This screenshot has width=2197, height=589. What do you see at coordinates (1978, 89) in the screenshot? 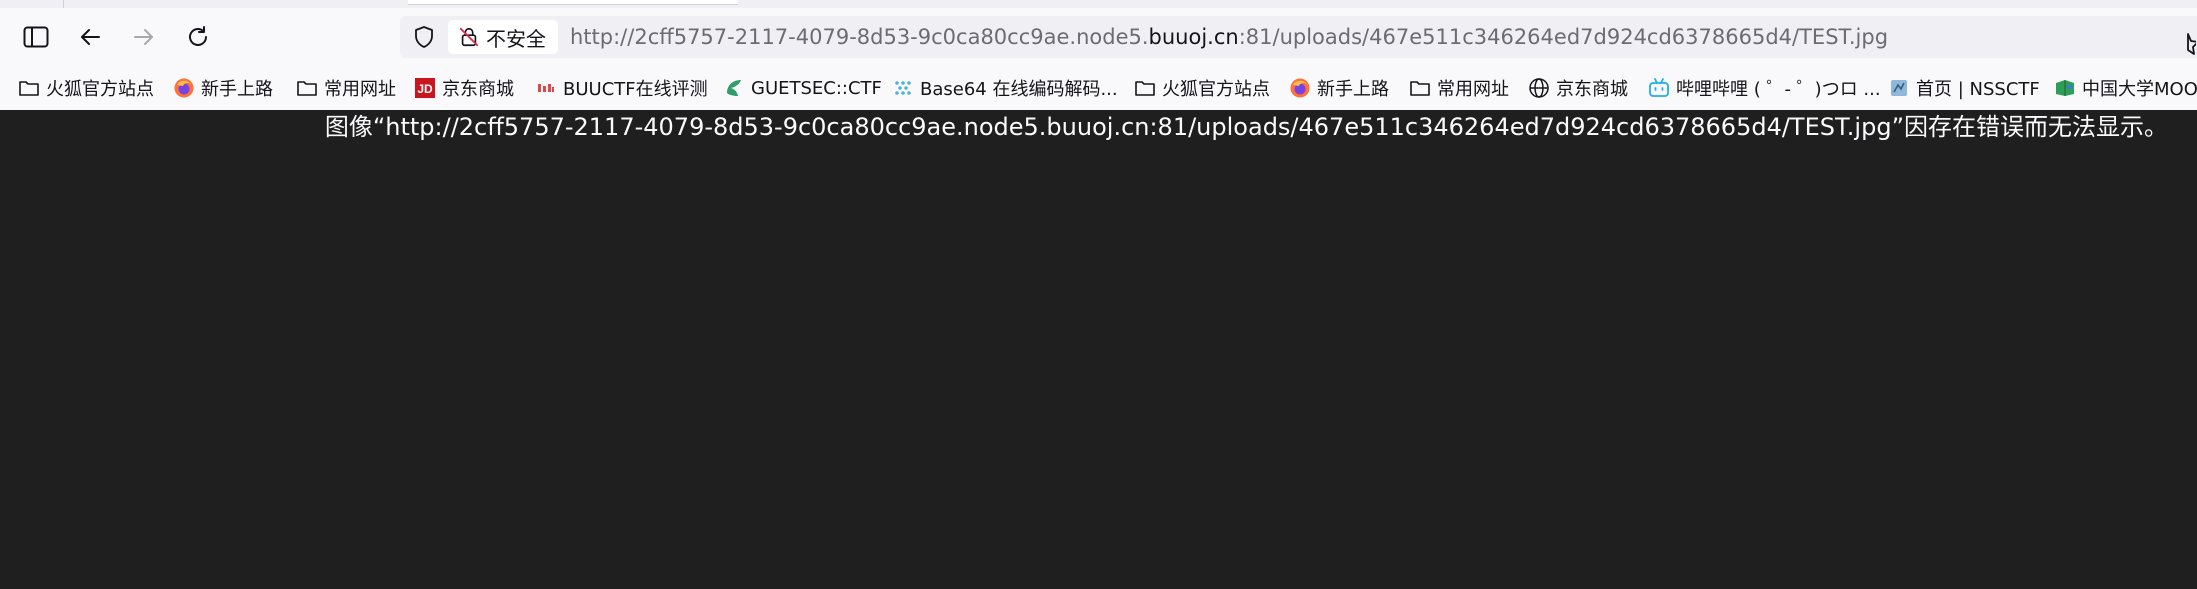
I see `bookmark-label: 首页 | NSSCTF` at bounding box center [1978, 89].